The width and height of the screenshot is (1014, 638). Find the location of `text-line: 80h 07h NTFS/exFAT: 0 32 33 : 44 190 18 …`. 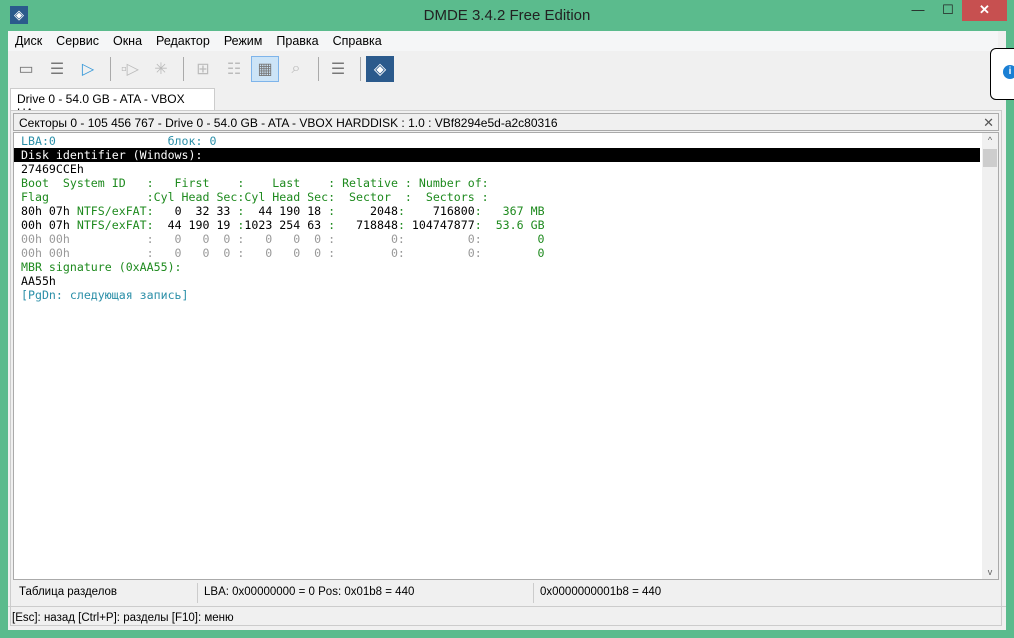

text-line: 80h 07h NTFS/exFAT: 0 32 33 : 44 190 18 … is located at coordinates (500, 211).